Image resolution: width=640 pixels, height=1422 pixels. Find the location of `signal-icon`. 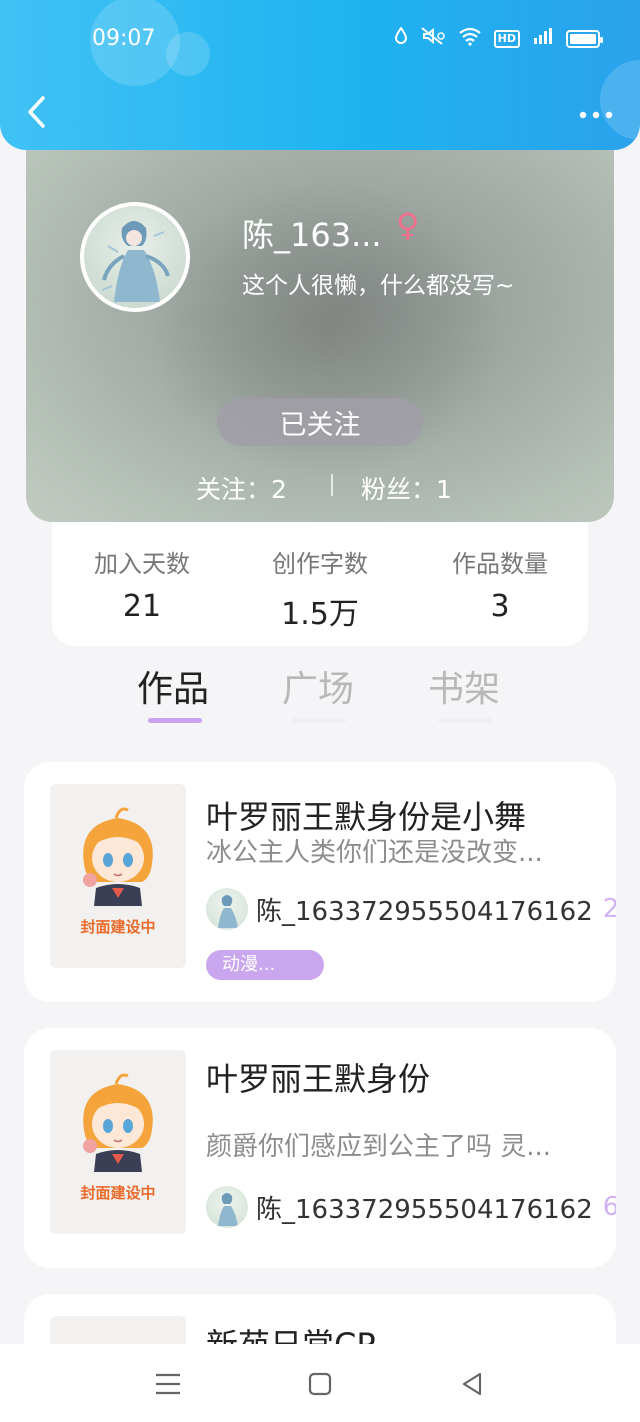

signal-icon is located at coordinates (543, 38).